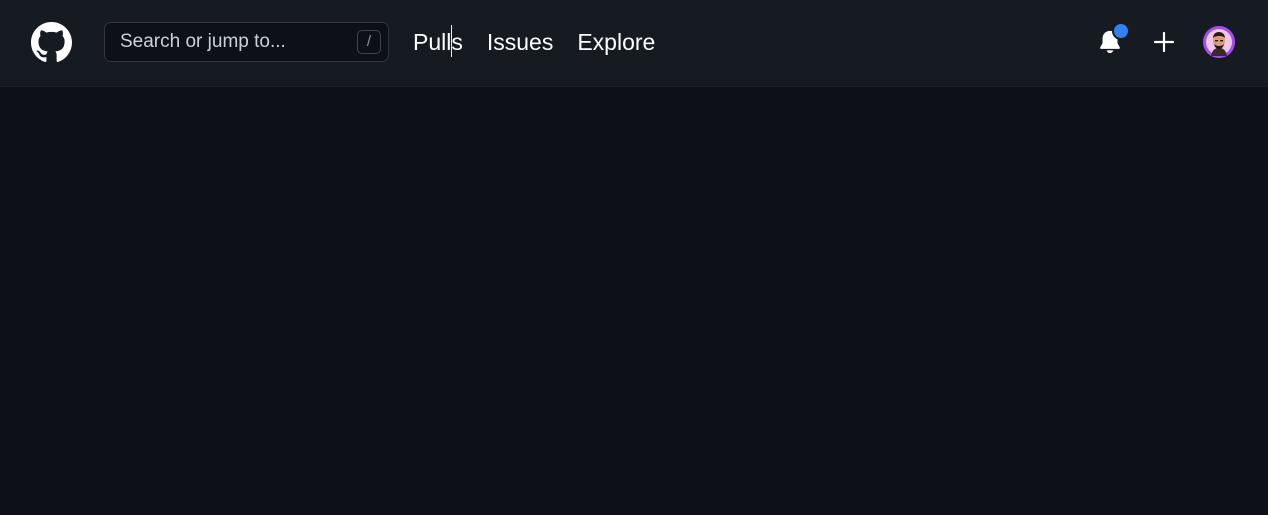 This screenshot has height=515, width=1268. What do you see at coordinates (1219, 42) in the screenshot?
I see `user-avatar` at bounding box center [1219, 42].